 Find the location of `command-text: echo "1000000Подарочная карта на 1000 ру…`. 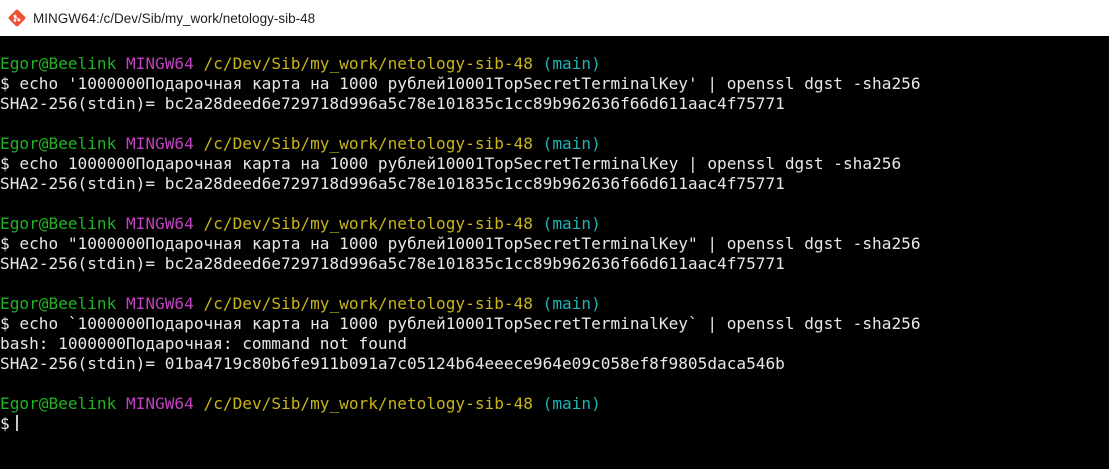

command-text: echo "1000000Подарочная карта на 1000 ру… is located at coordinates (470, 243).